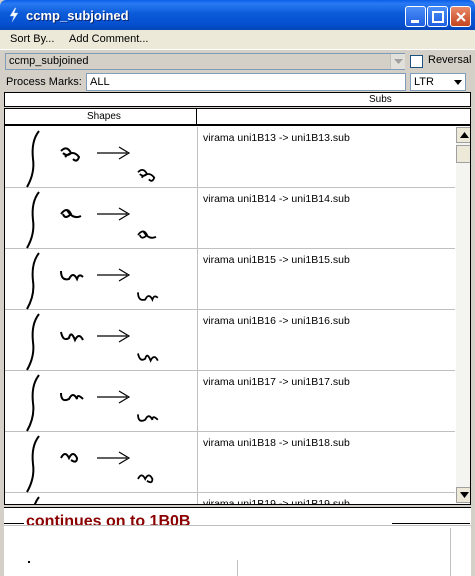  I want to click on table-row: virama uni1B14 -> uni1B14.sub, so click(230, 218).